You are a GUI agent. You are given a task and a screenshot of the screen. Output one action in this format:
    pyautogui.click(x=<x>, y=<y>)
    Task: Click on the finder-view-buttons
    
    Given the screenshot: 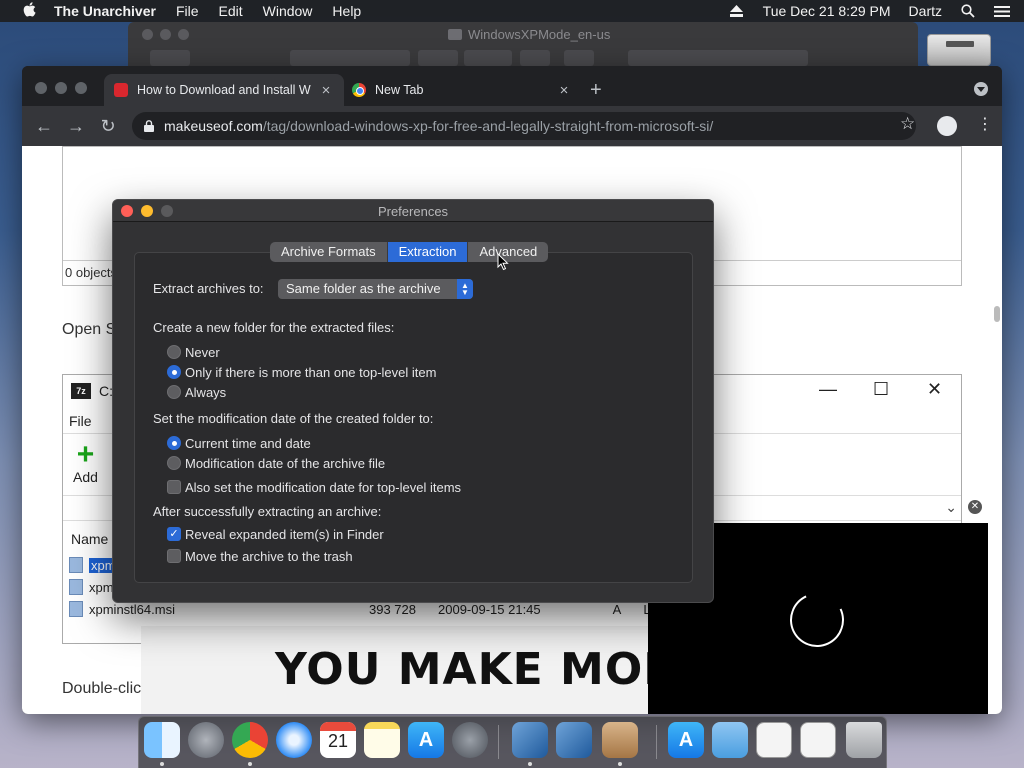 What is the action you would take?
    pyautogui.click(x=350, y=58)
    